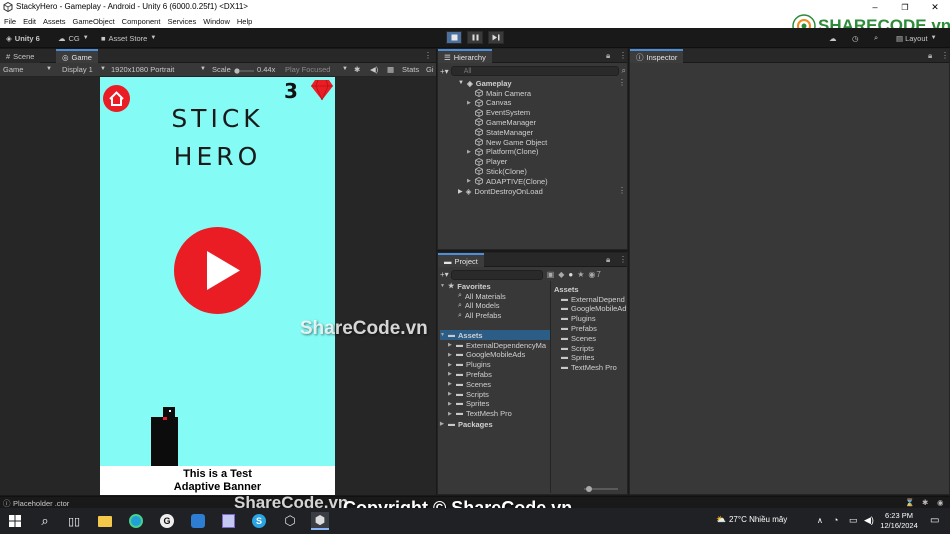 The height and width of the screenshot is (534, 950). What do you see at coordinates (357, 69) in the screenshot?
I see `frame-debugger-icon: ✱` at bounding box center [357, 69].